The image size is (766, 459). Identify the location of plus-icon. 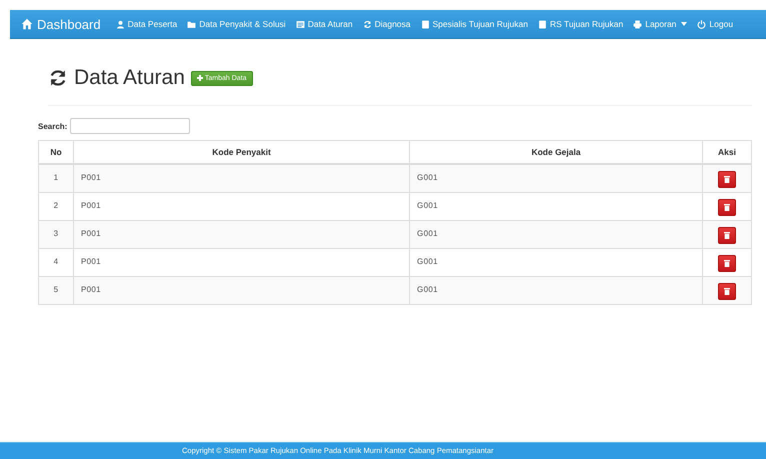
(199, 78).